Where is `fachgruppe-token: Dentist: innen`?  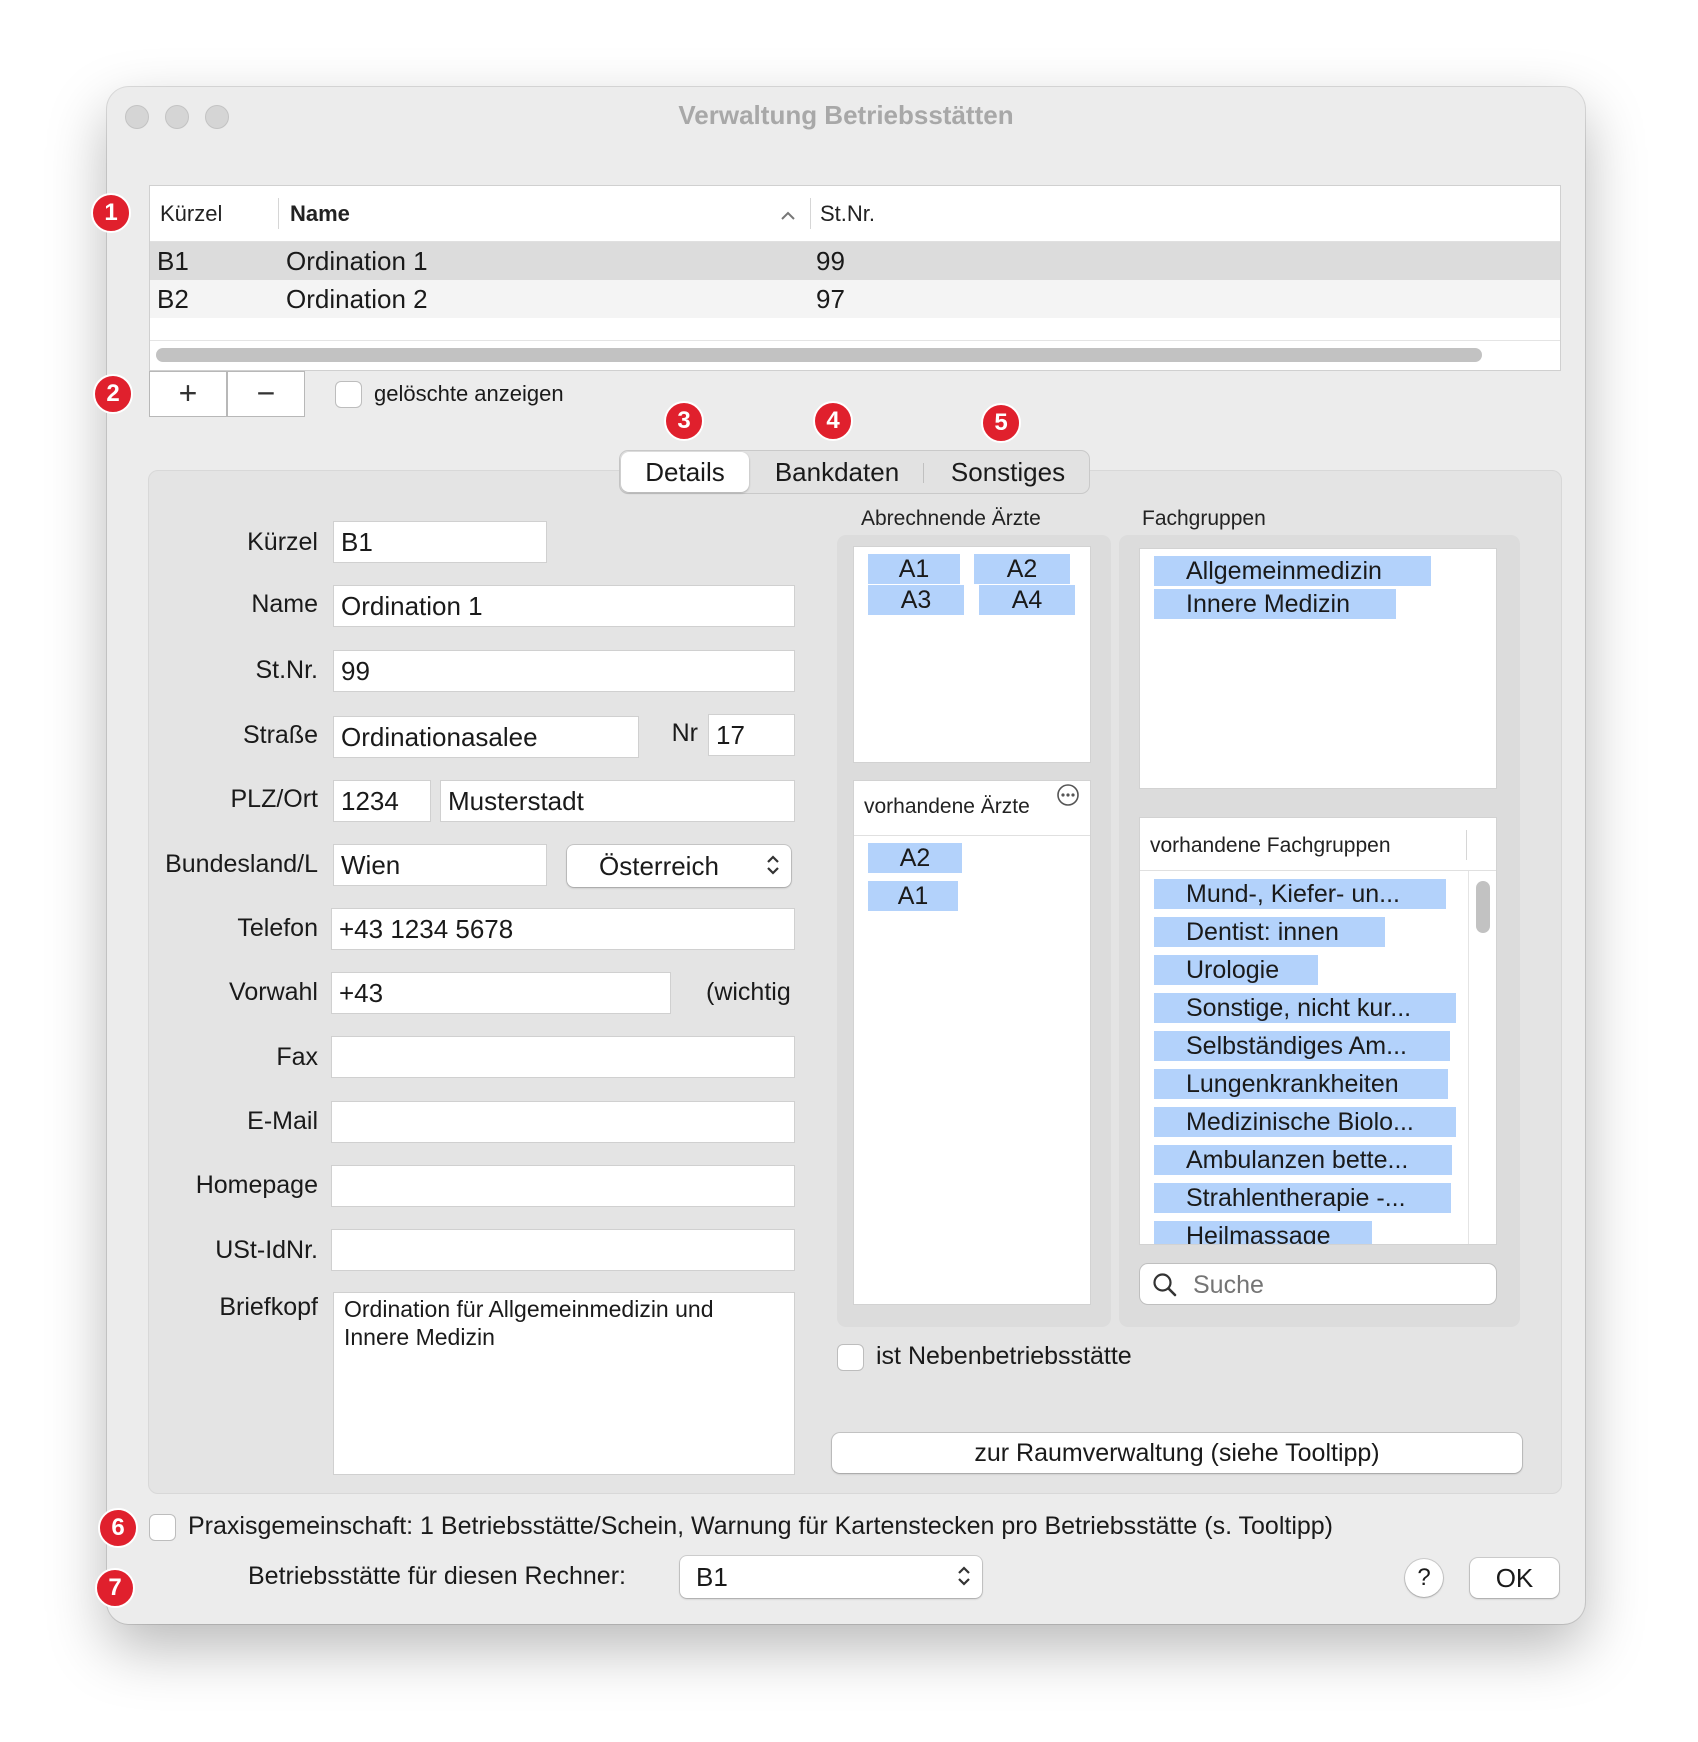 fachgruppe-token: Dentist: innen is located at coordinates (1269, 932).